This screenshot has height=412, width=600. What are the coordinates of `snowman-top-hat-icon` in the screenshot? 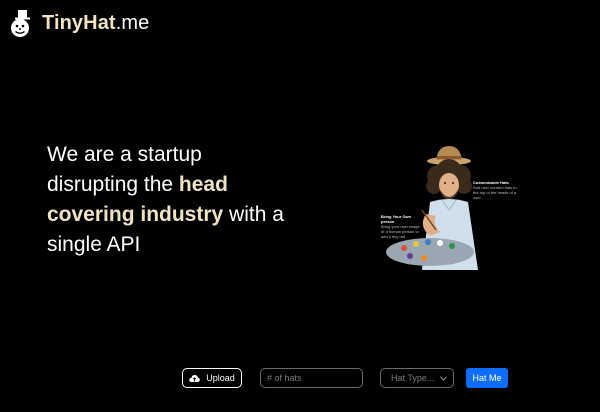 It's located at (20, 23).